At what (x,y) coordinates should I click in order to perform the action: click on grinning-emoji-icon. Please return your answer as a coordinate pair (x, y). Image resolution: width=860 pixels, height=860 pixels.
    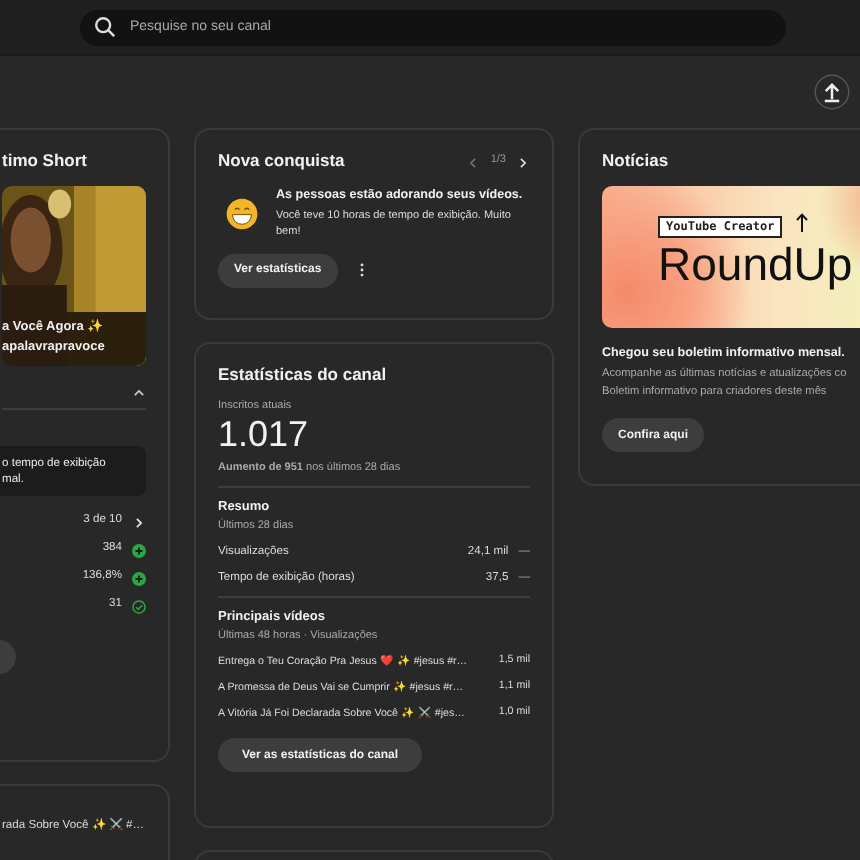
    Looking at the image, I should click on (242, 214).